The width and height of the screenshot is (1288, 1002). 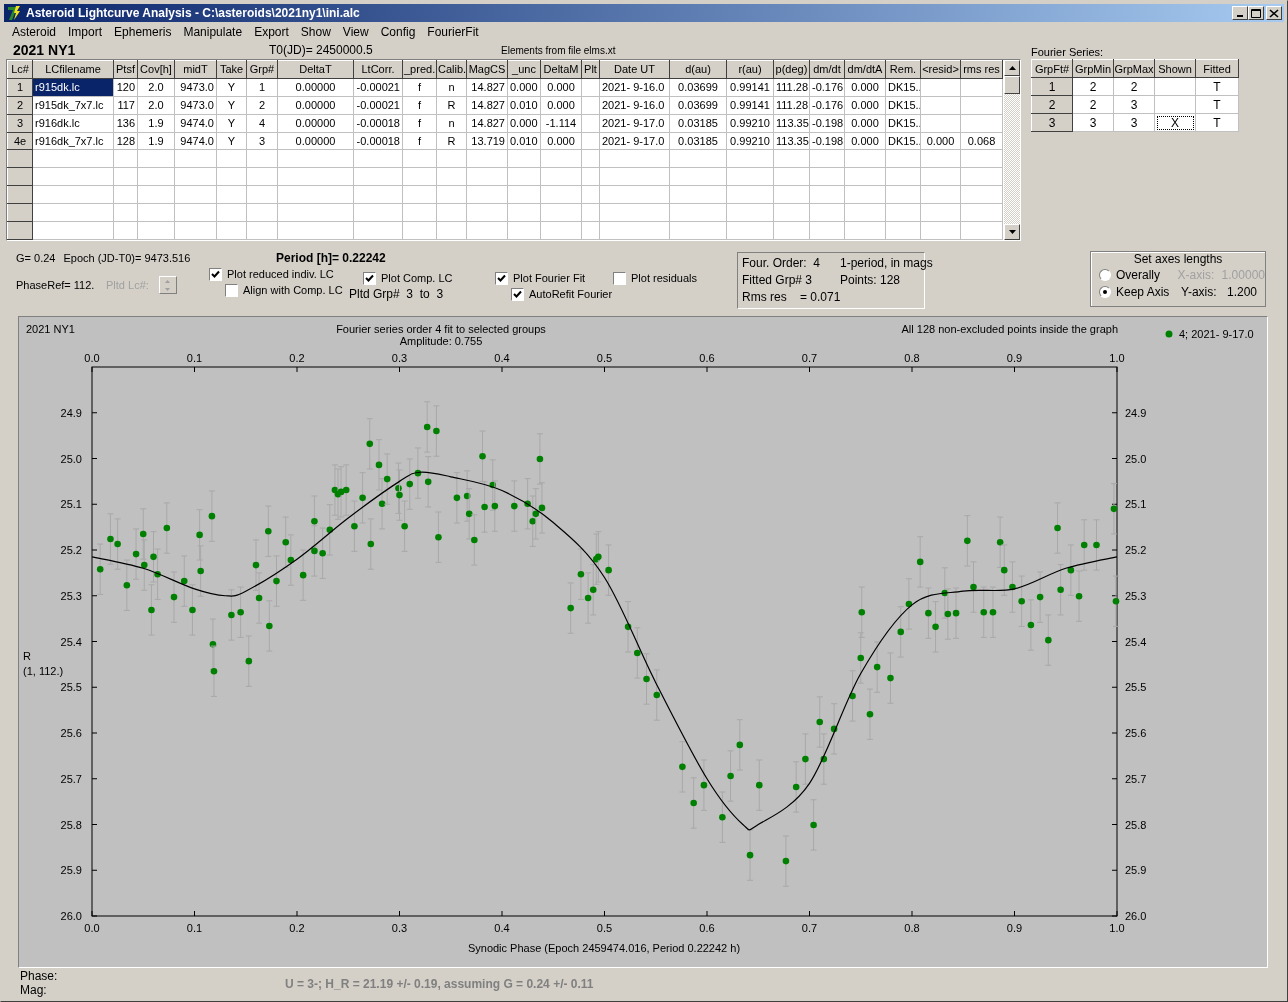 I want to click on table-cell: 14.827, so click(x=487, y=87).